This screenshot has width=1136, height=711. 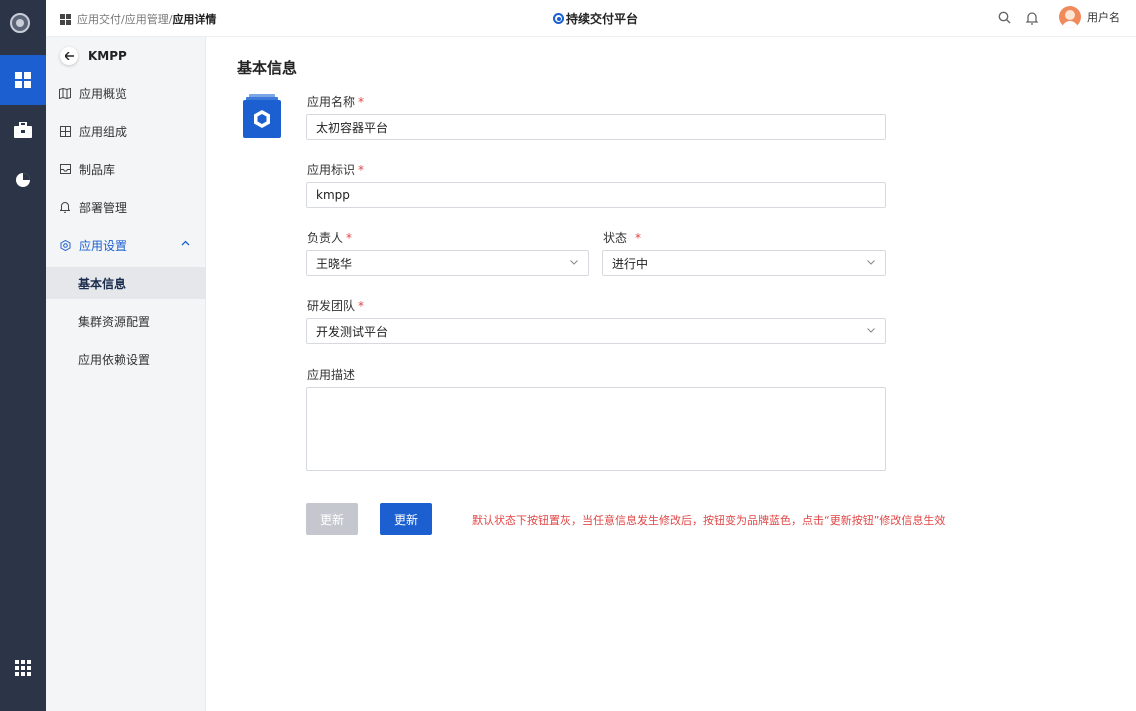 I want to click on select-value: 王晓华, so click(x=334, y=263).